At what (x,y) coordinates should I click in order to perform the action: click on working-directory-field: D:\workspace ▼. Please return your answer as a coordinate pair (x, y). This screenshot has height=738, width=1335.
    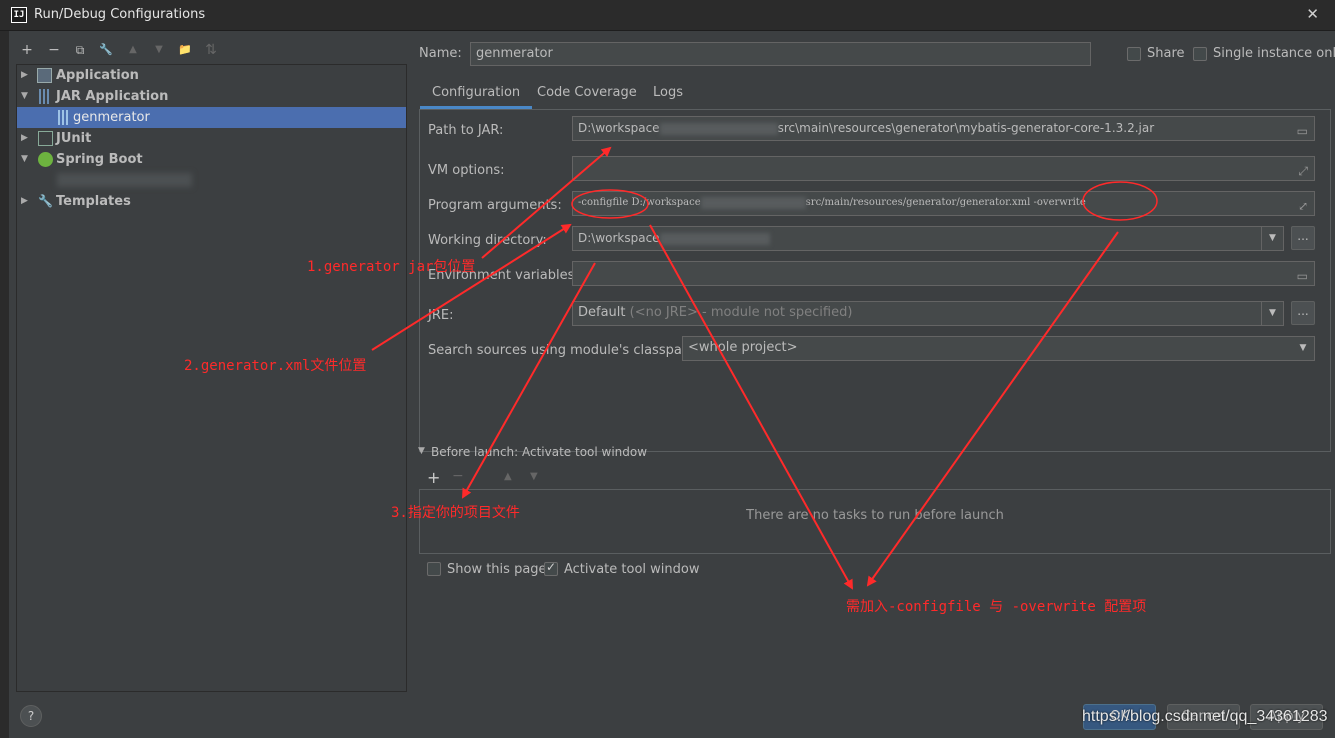
    Looking at the image, I should click on (928, 238).